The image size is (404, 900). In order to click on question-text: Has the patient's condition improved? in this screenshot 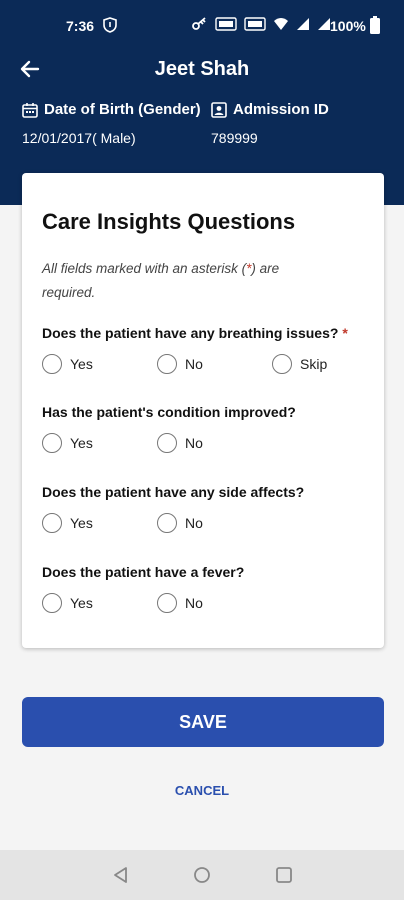, I will do `click(169, 412)`.